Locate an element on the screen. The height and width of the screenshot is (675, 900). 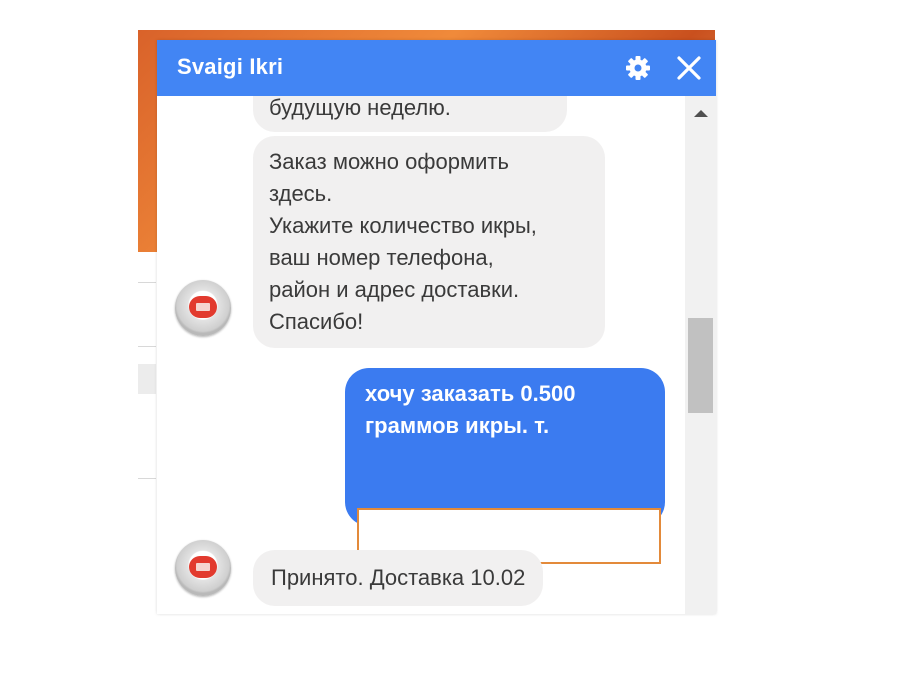
message-text: Укажите количество икры, is located at coordinates (403, 225).